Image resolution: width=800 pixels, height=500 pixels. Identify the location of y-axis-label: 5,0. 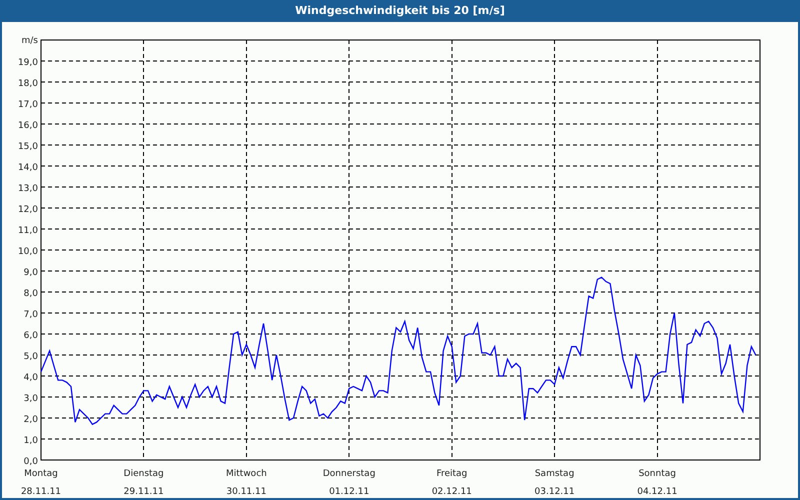
(31, 357).